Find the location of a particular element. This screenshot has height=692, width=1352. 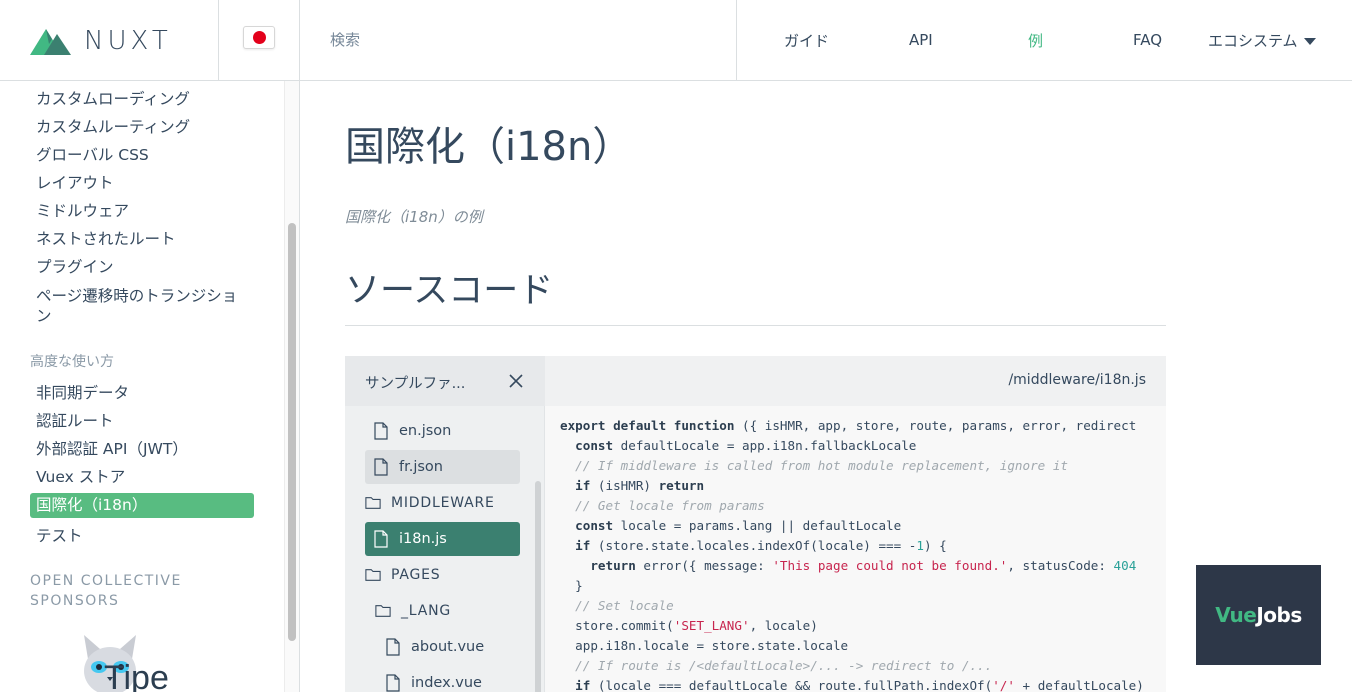

nav-examples: 例 is located at coordinates (1035, 40).